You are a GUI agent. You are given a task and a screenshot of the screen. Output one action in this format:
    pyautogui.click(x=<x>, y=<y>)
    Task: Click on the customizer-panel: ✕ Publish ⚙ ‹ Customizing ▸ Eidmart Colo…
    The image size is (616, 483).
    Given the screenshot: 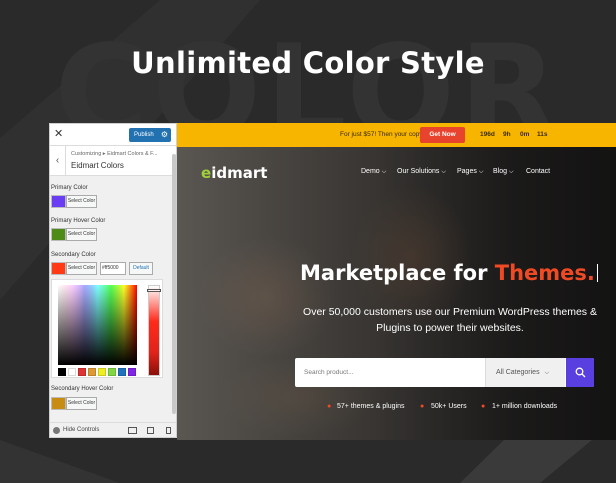 What is the action you would take?
    pyautogui.click(x=113, y=280)
    